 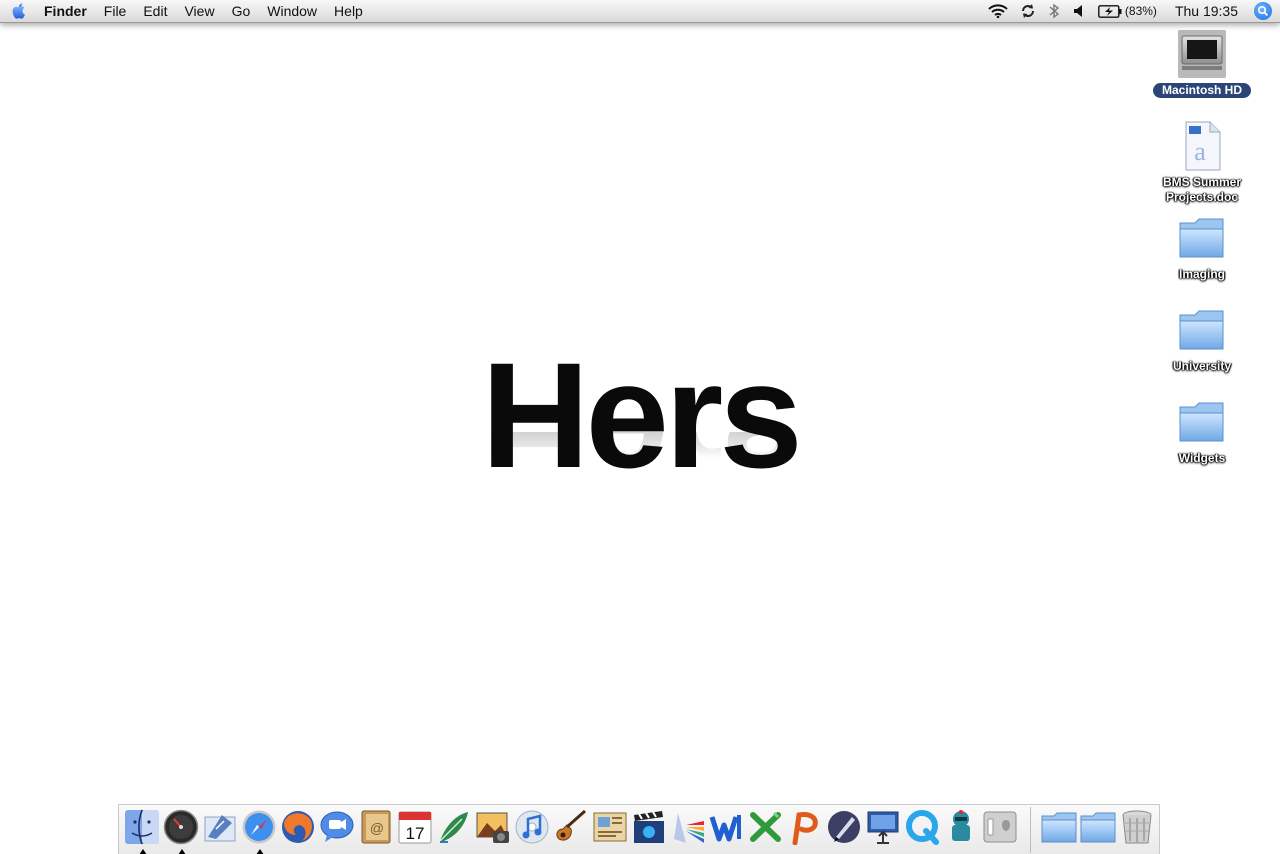 I want to click on dock-garageband, so click(x=571, y=829).